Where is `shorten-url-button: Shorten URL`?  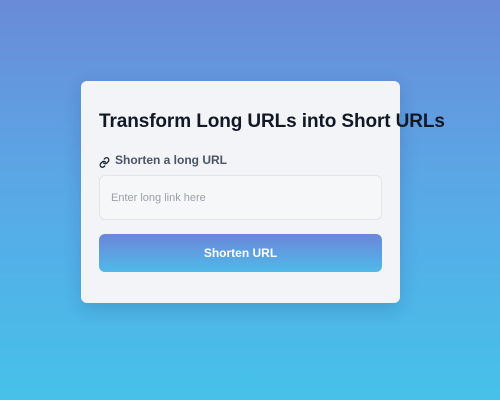
shorten-url-button: Shorten URL is located at coordinates (240, 253).